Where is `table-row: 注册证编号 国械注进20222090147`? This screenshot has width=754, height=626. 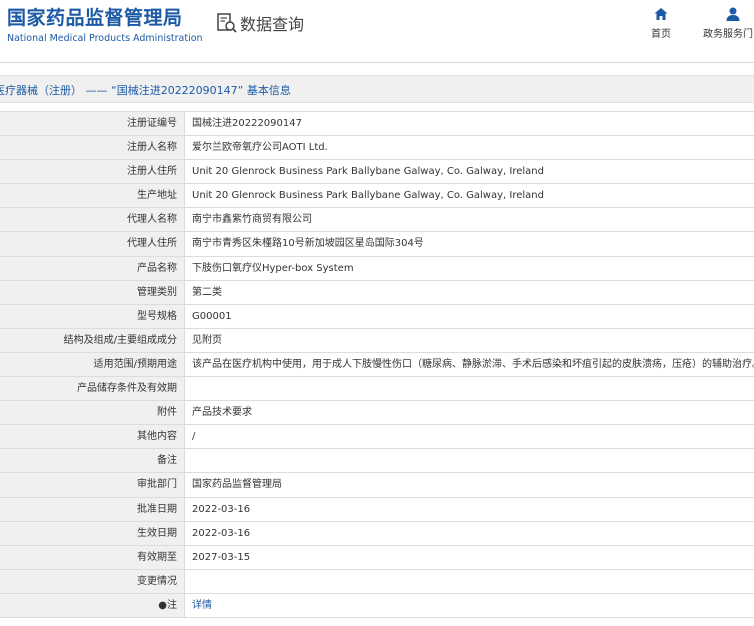
table-row: 注册证编号 国械注进20222090147 is located at coordinates (377, 124).